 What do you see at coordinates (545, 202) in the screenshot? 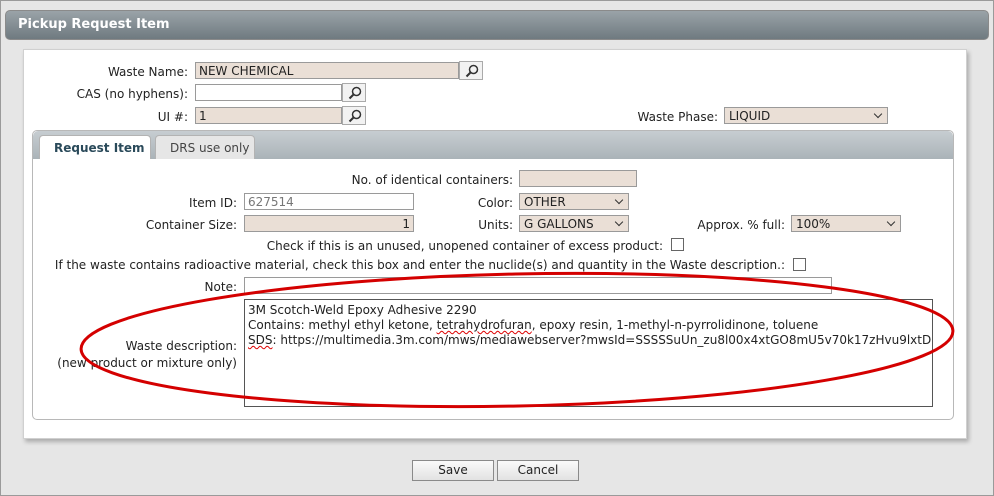
I see `color-value: OTHER` at bounding box center [545, 202].